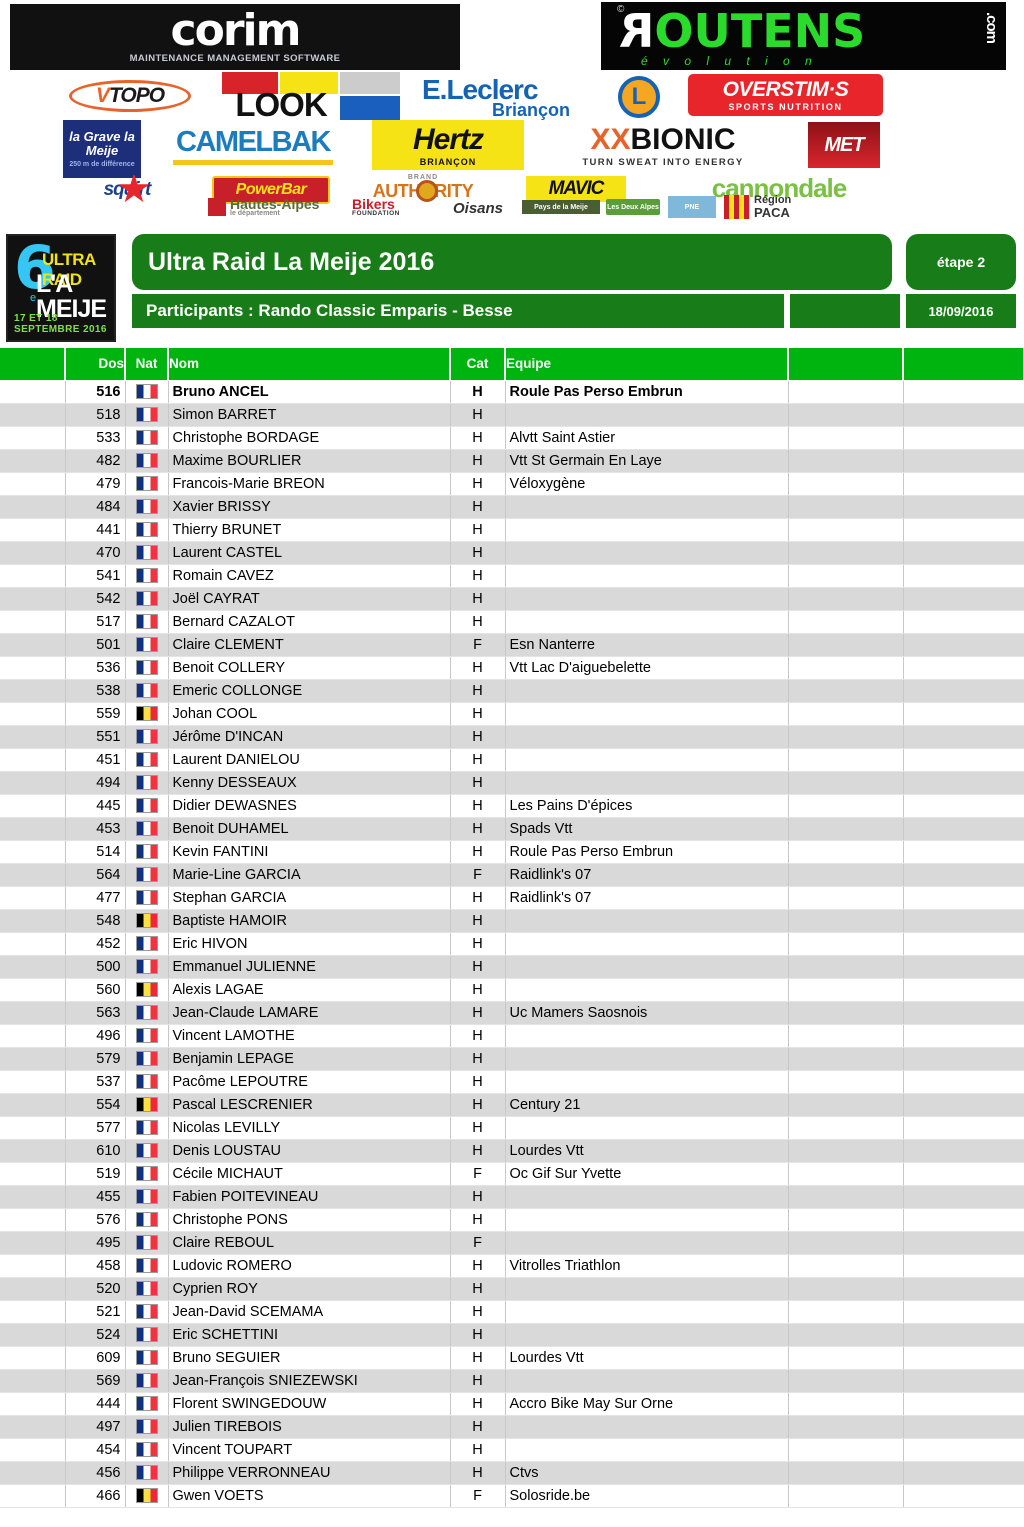 The height and width of the screenshot is (1527, 1024). What do you see at coordinates (647, 898) in the screenshot?
I see `cell-equipe: Raidlink's 07` at bounding box center [647, 898].